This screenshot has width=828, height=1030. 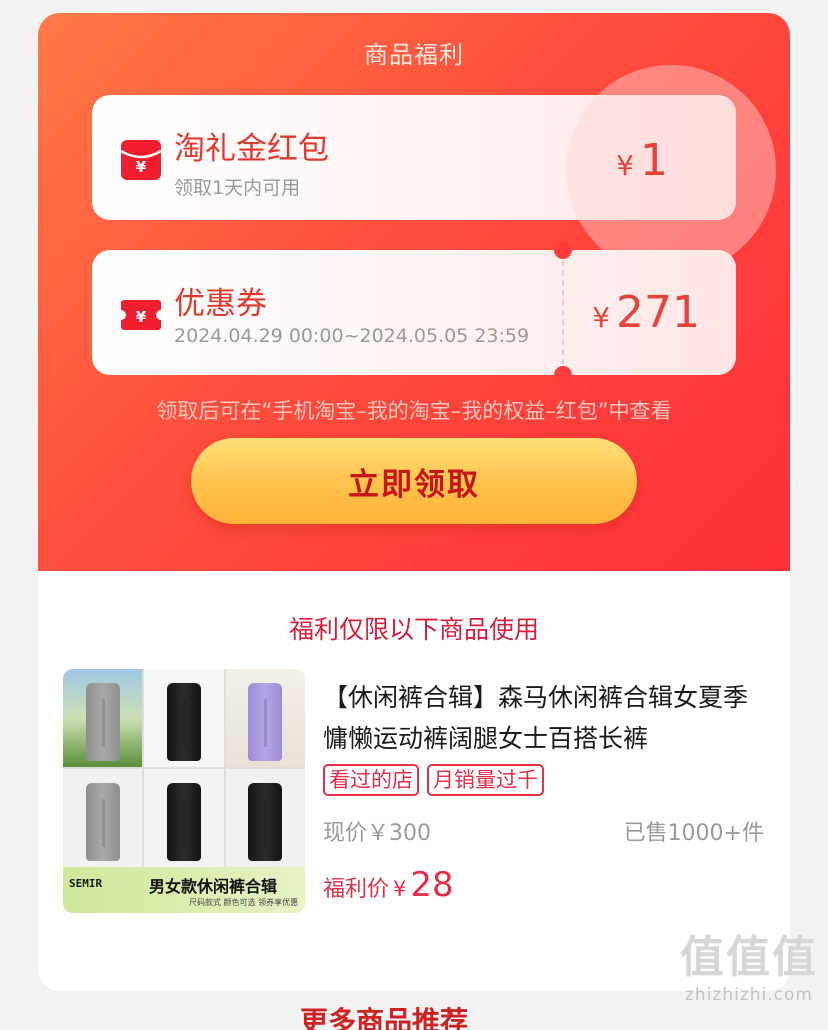 What do you see at coordinates (352, 336) in the screenshot?
I see `coupon-validity: 2024.04.29 00:00~2024.05.05 23:59` at bounding box center [352, 336].